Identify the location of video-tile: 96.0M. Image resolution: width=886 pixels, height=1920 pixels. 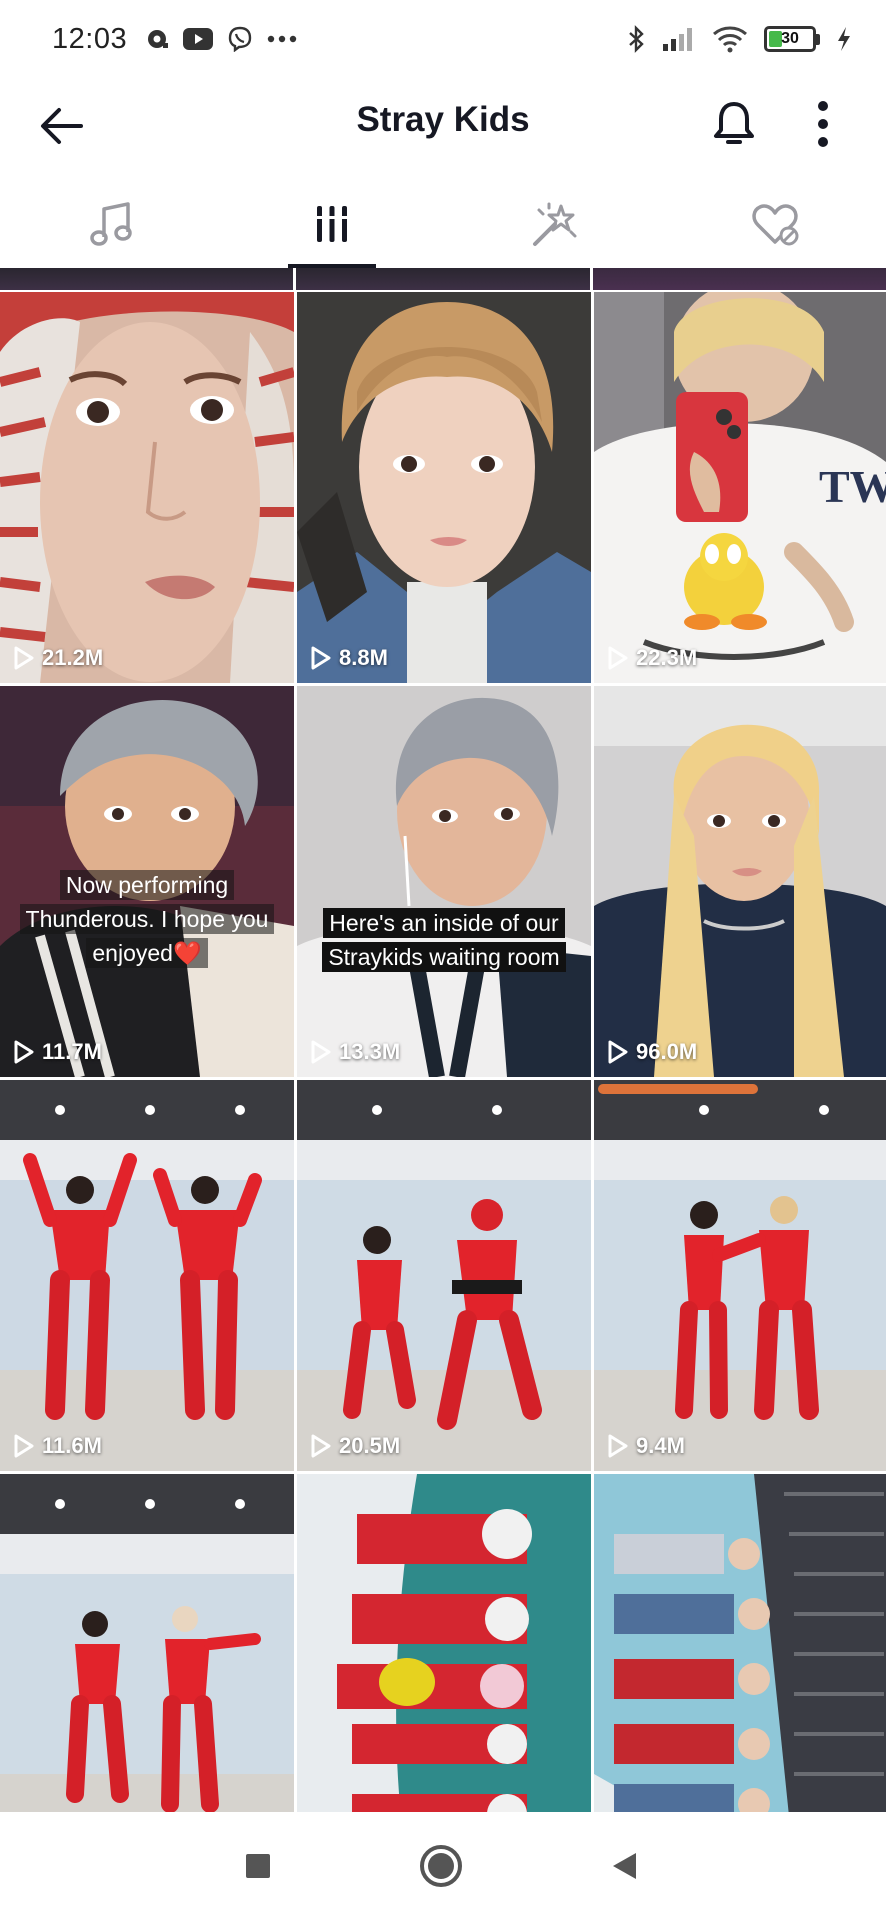
(740, 881).